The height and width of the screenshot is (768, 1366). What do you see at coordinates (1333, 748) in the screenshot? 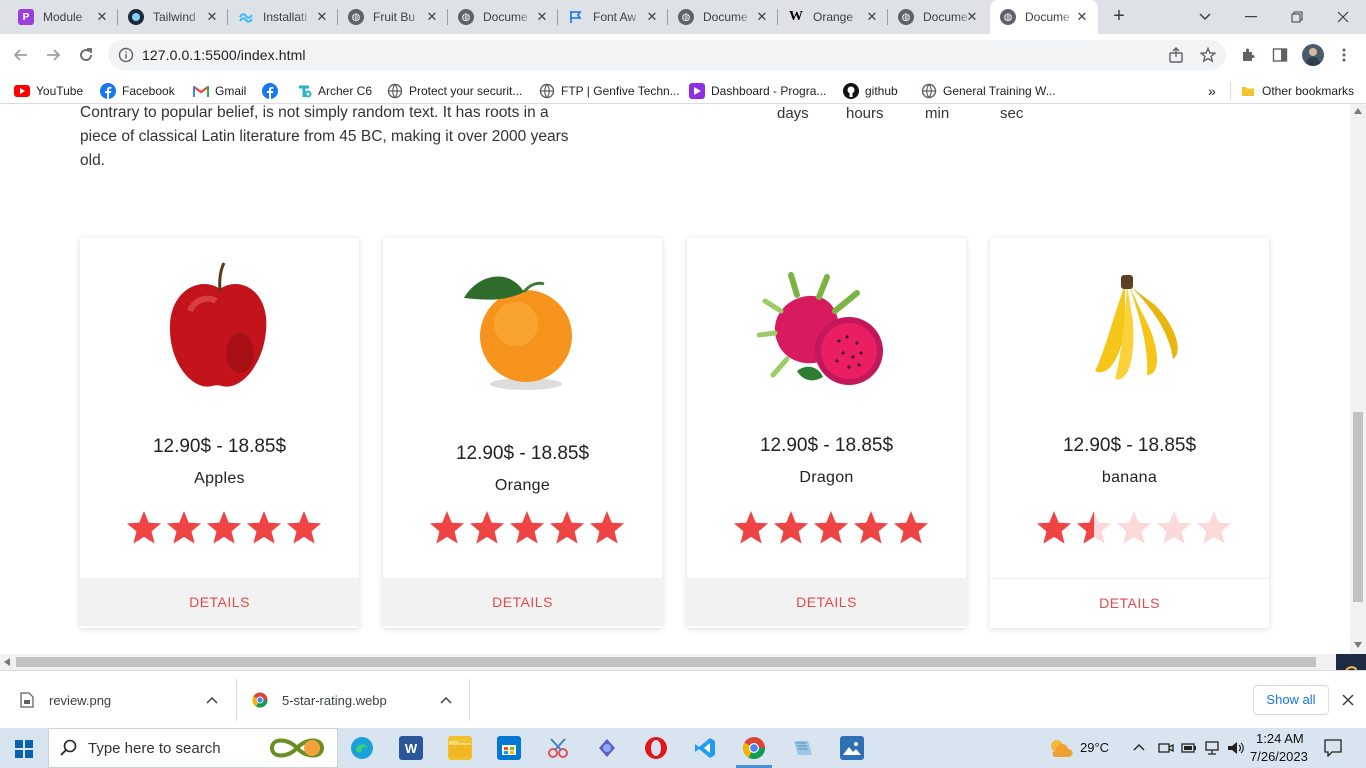
I see `notifications-icon` at bounding box center [1333, 748].